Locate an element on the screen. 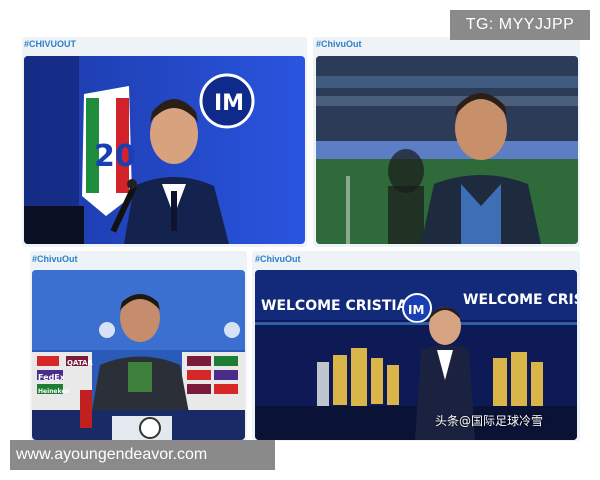 This screenshot has height=480, width=600. watermark-website: www.ayoungendeavor.com is located at coordinates (142, 455).